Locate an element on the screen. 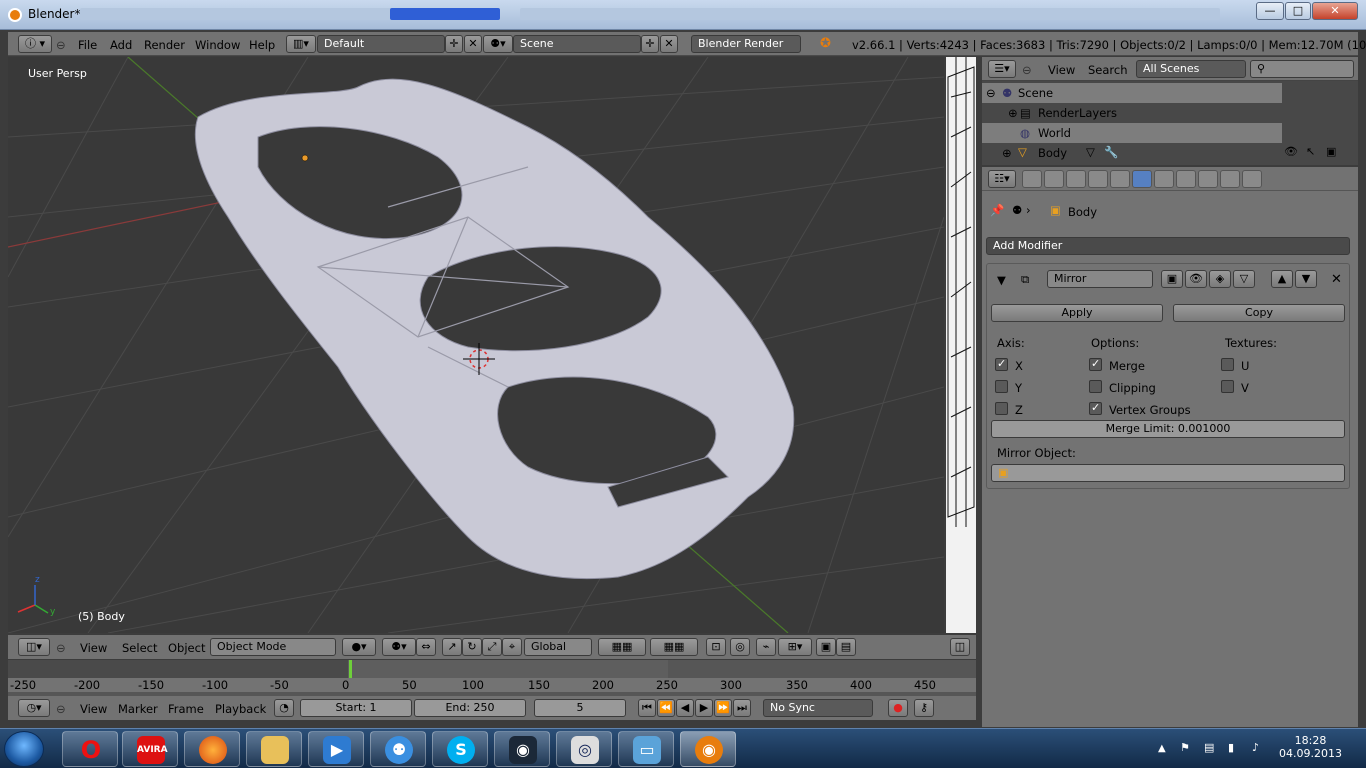 Image resolution: width=1366 pixels, height=768 pixels. properties-editor-type: ☷▾ is located at coordinates (1002, 179).